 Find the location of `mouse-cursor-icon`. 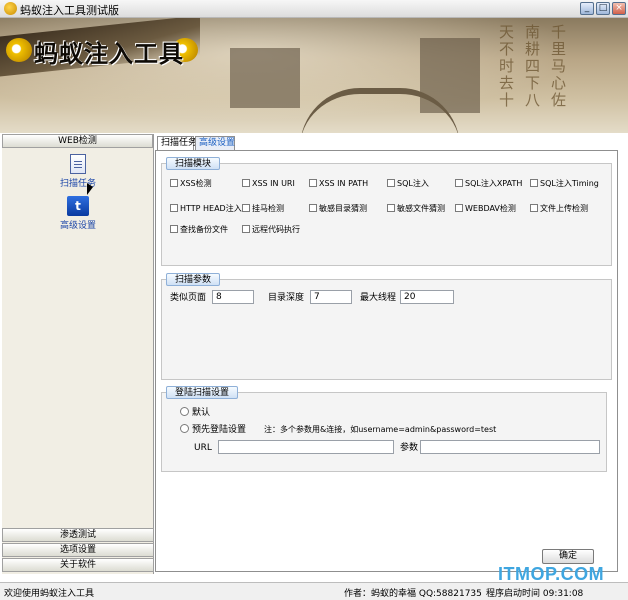

mouse-cursor-icon is located at coordinates (90, 189).